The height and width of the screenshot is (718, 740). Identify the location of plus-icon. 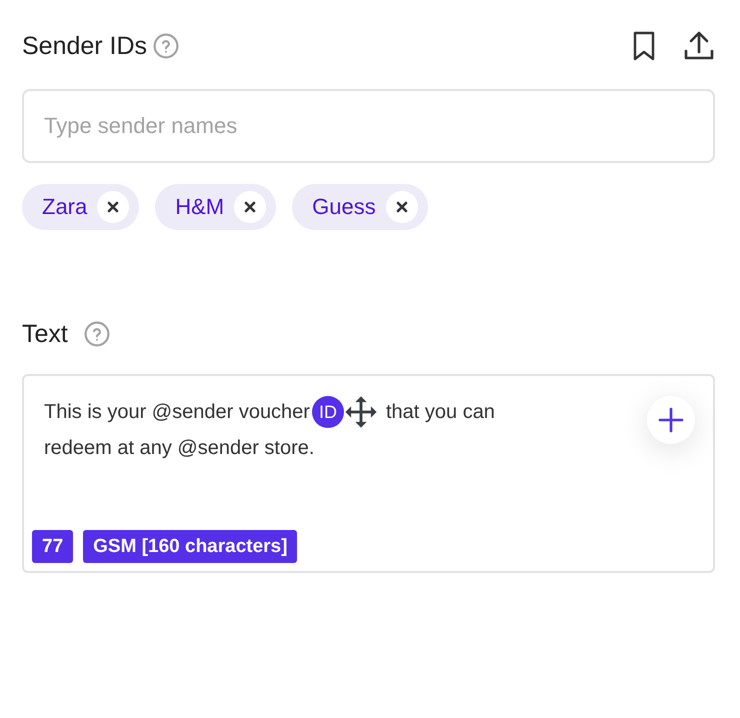
(671, 420).